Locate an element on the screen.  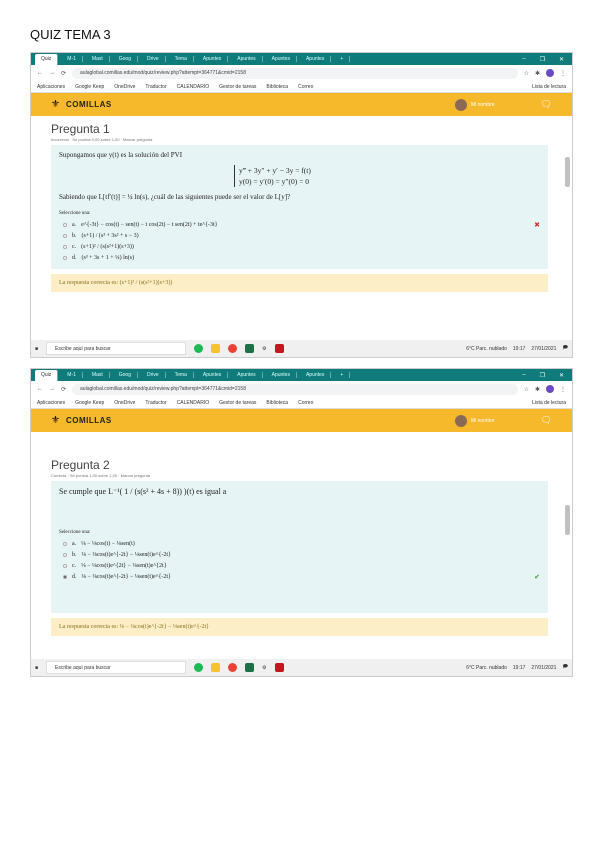
windows-icon: ■ is located at coordinates (36, 349).